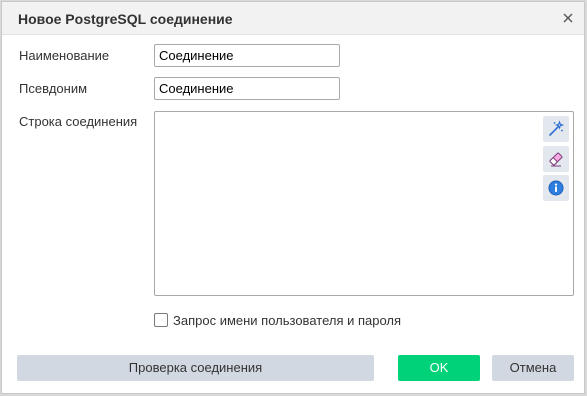 This screenshot has width=587, height=396. Describe the element at coordinates (125, 19) in the screenshot. I see `dialog-title: Новое PostgreSQL соединение` at that location.